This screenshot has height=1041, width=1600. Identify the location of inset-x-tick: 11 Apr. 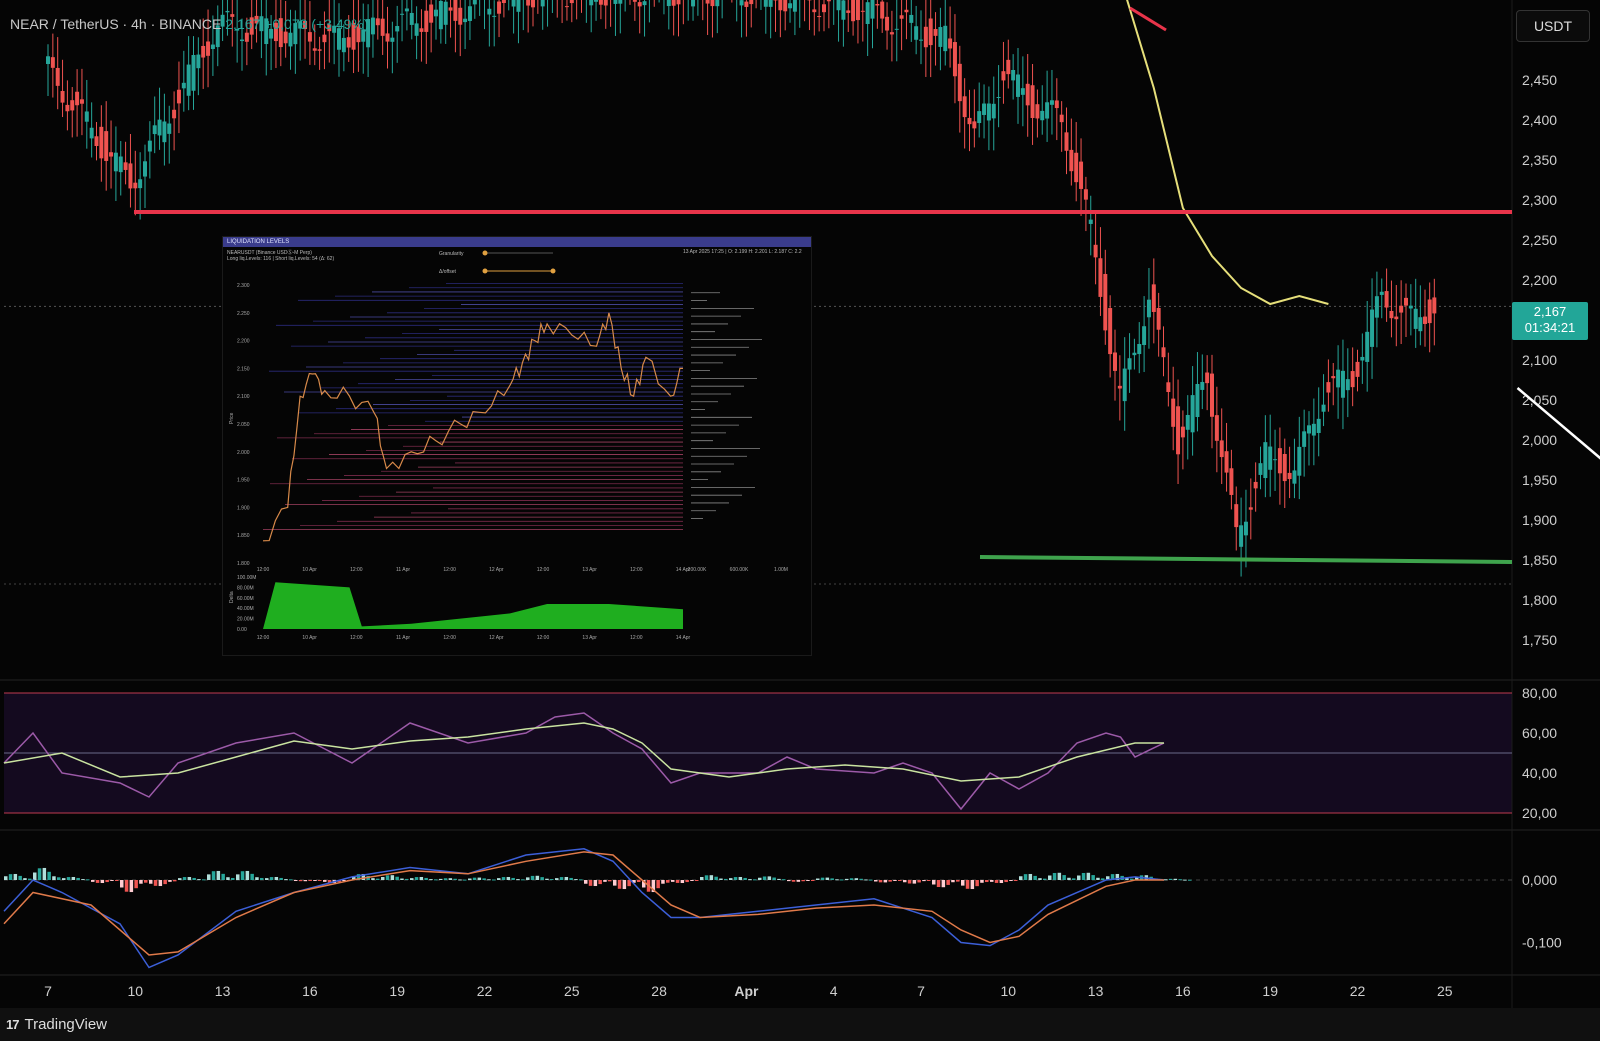
(403, 570).